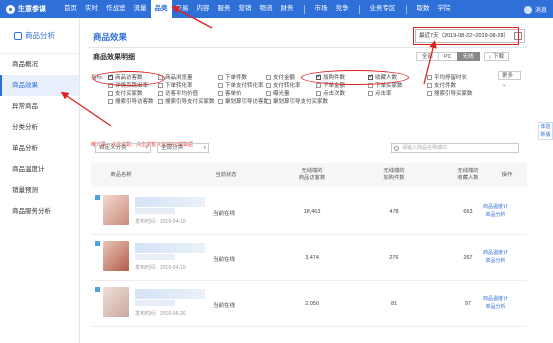 Image resolution: width=553 pixels, height=343 pixels. What do you see at coordinates (224, 9) in the screenshot?
I see `nav-service: 服务` at bounding box center [224, 9].